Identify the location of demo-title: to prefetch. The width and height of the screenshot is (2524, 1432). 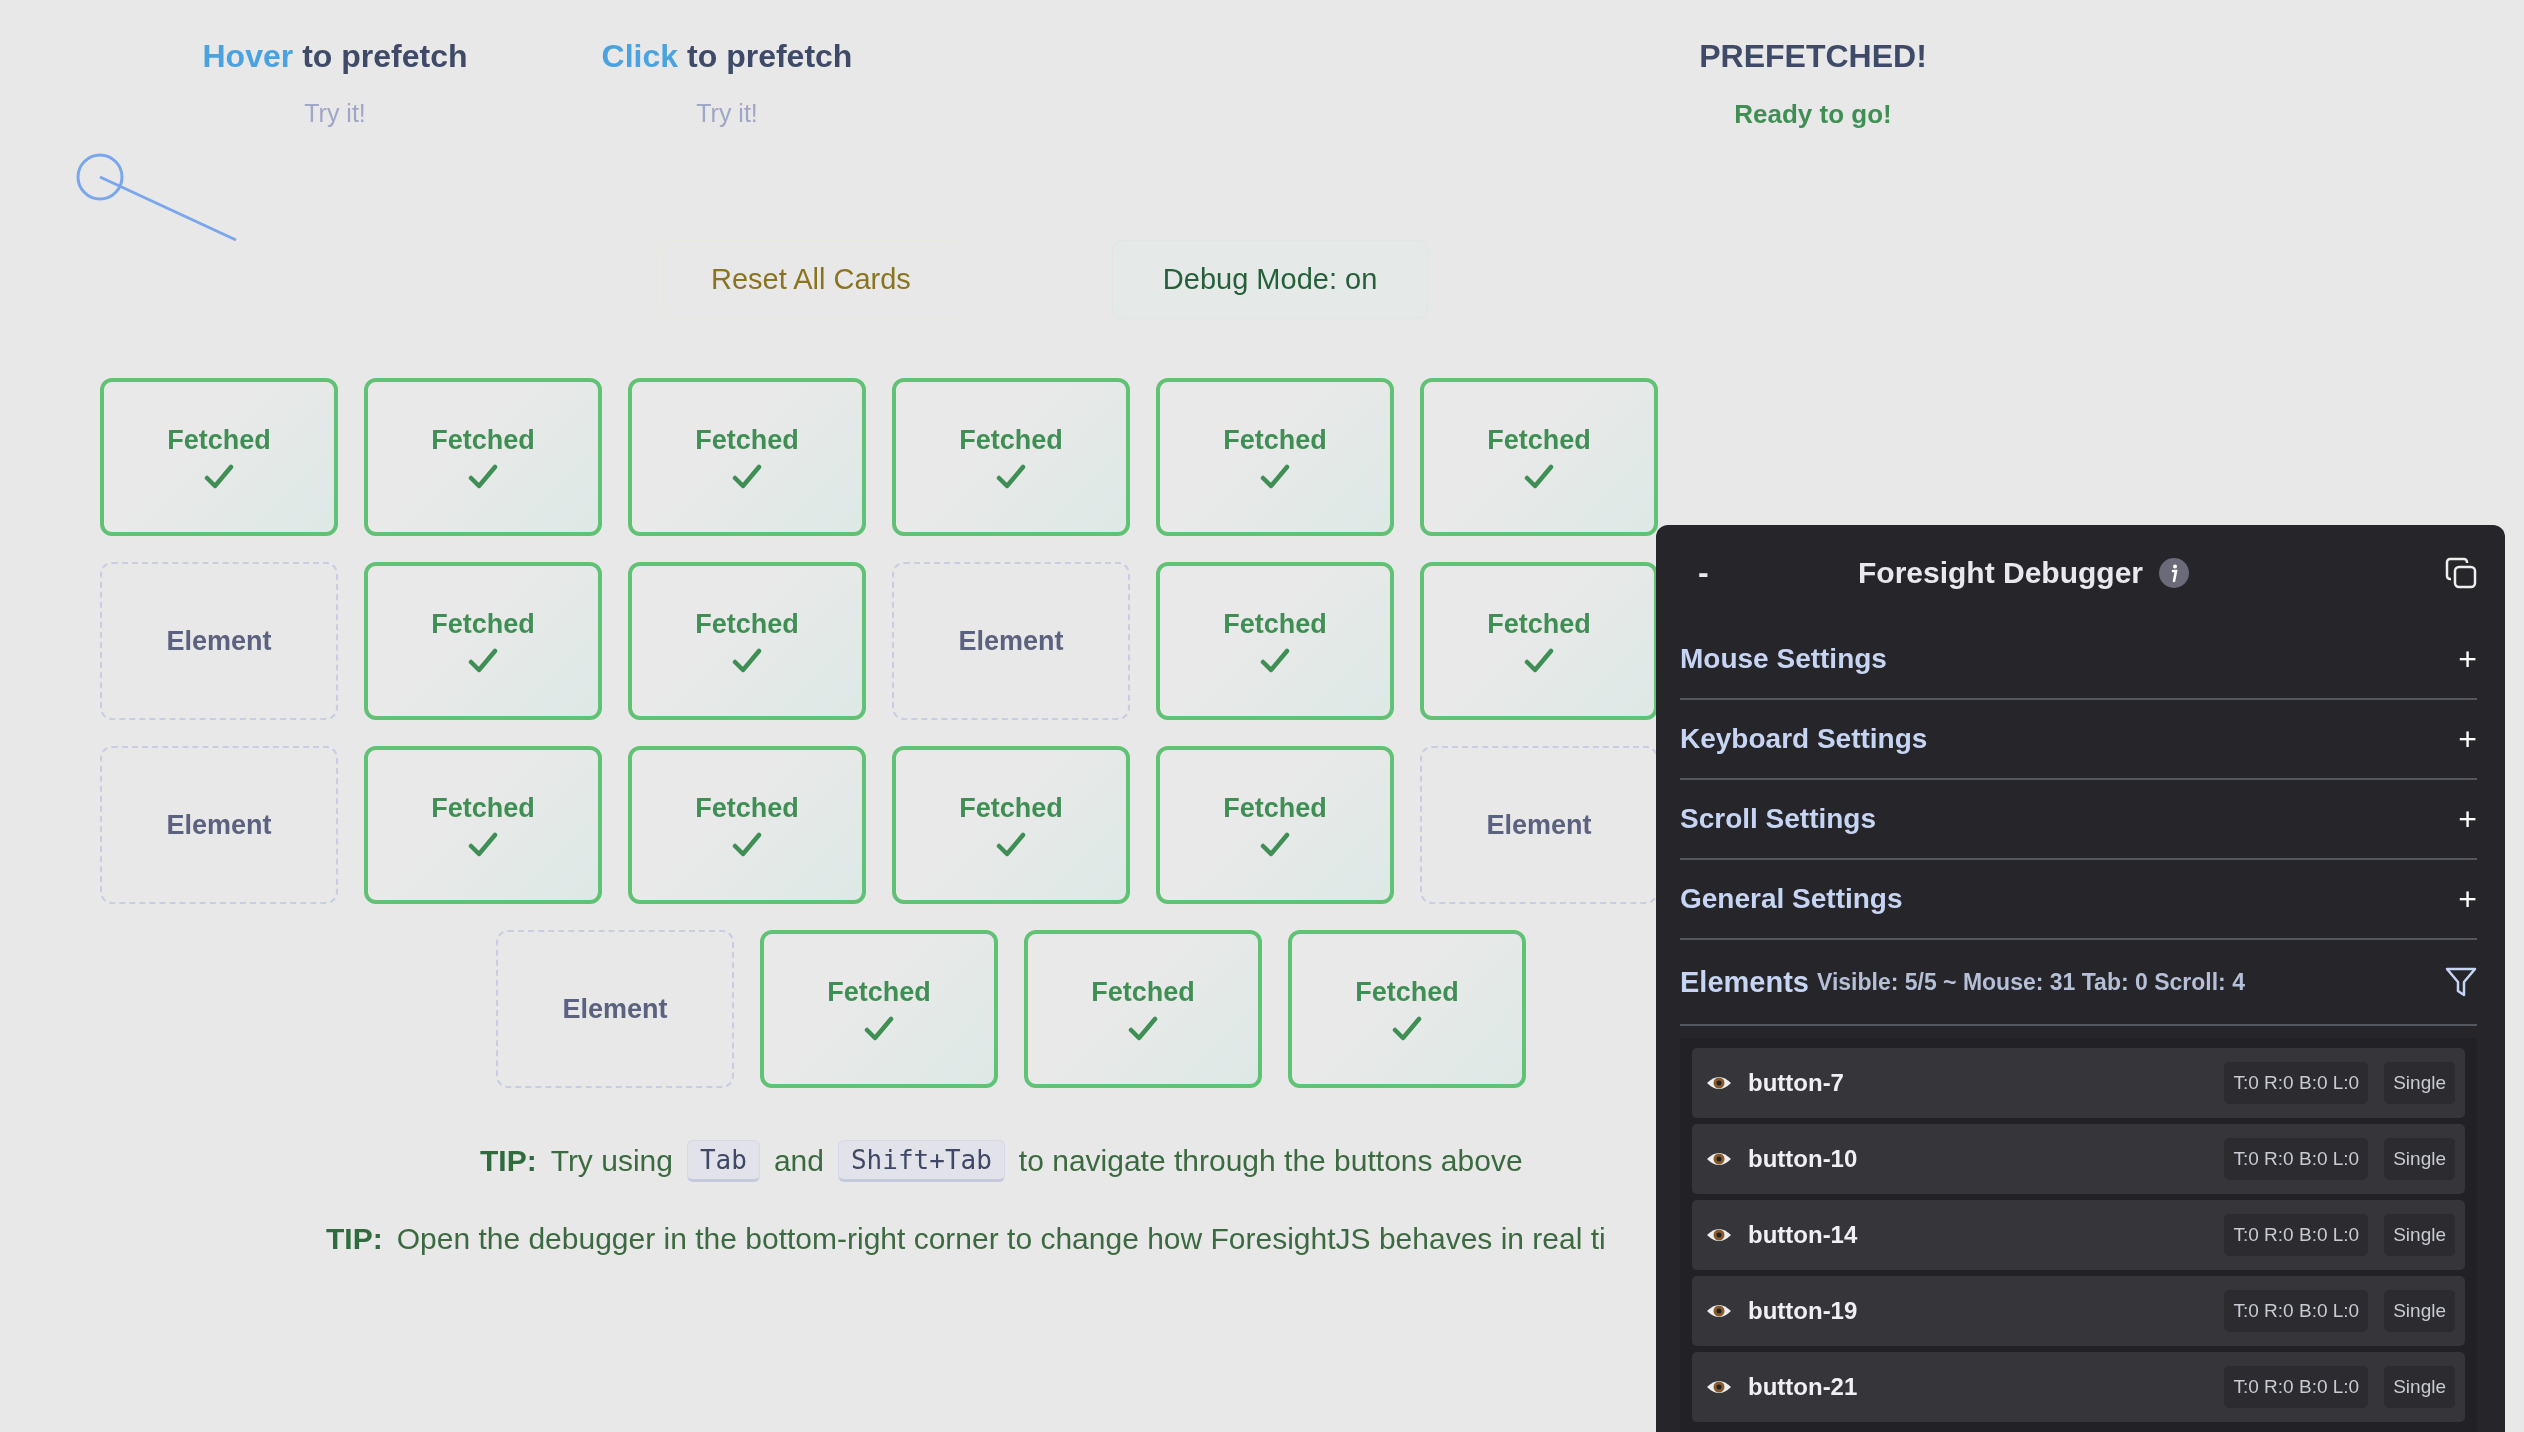
(385, 56).